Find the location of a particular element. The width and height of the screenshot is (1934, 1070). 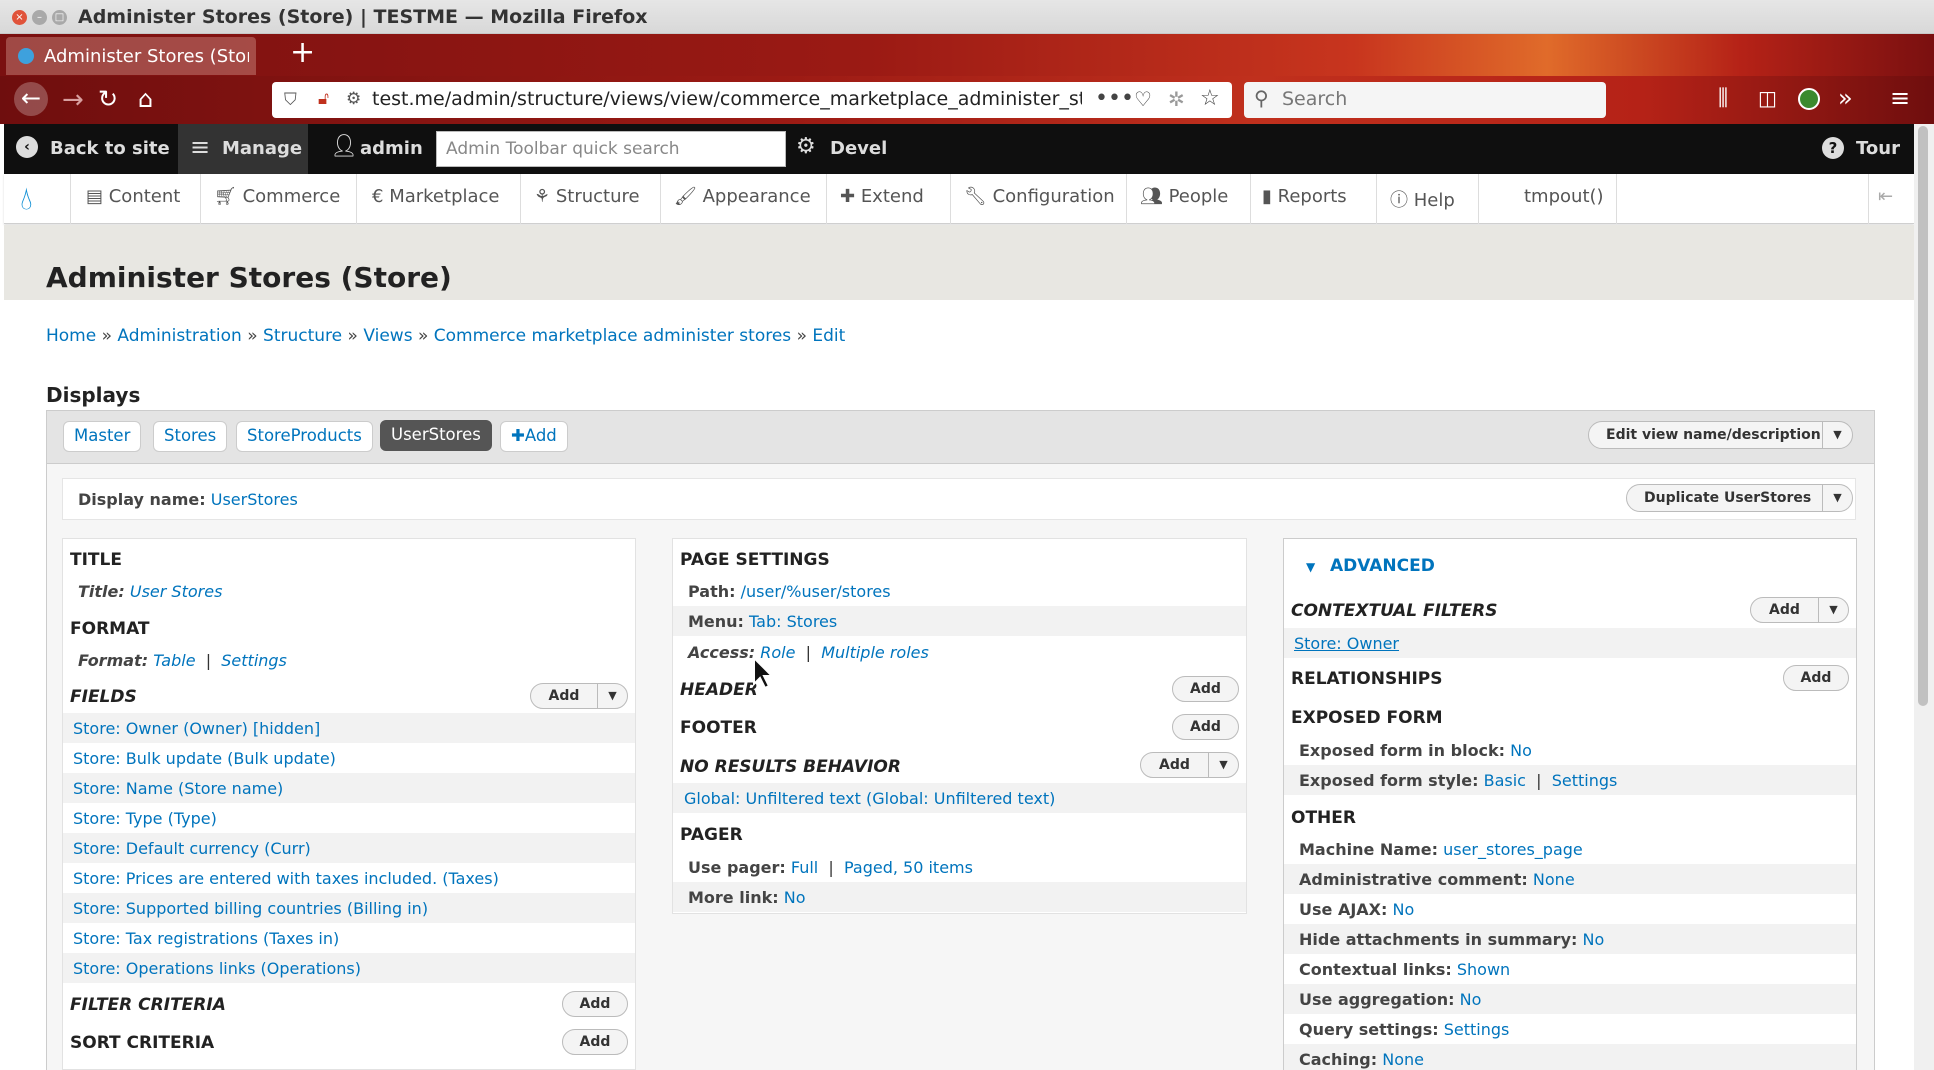

menu-tab-link: Tab: Stores is located at coordinates (793, 621).